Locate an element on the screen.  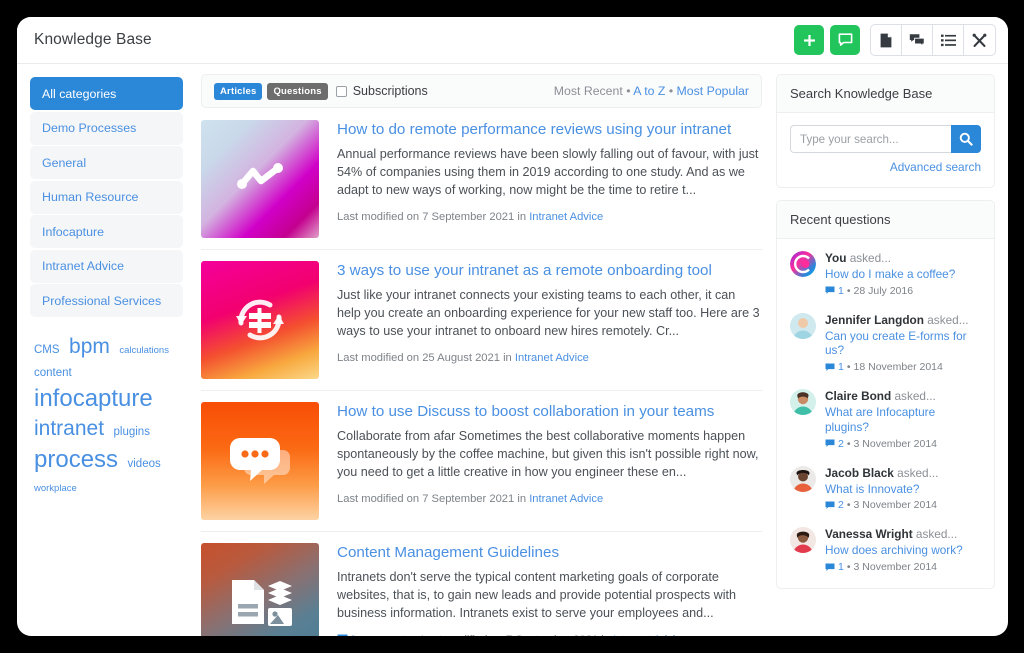
question-link: Can you create E-forms for us? is located at coordinates (903, 343).